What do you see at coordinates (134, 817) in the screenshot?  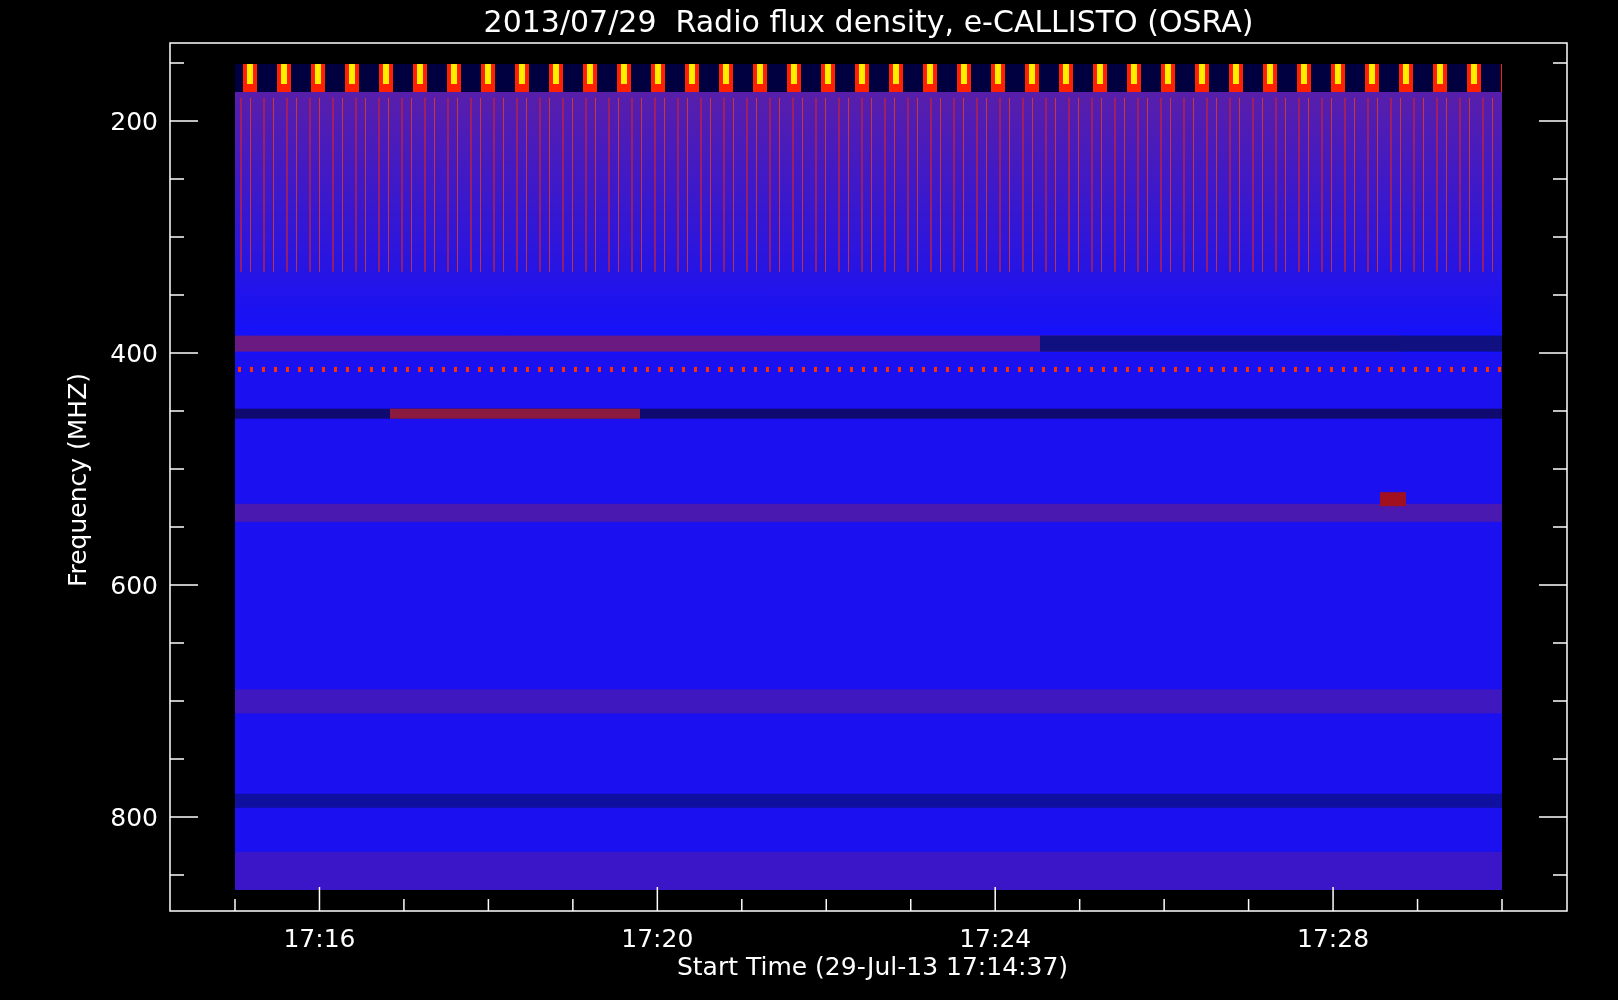 I see `y-tick-label: 800` at bounding box center [134, 817].